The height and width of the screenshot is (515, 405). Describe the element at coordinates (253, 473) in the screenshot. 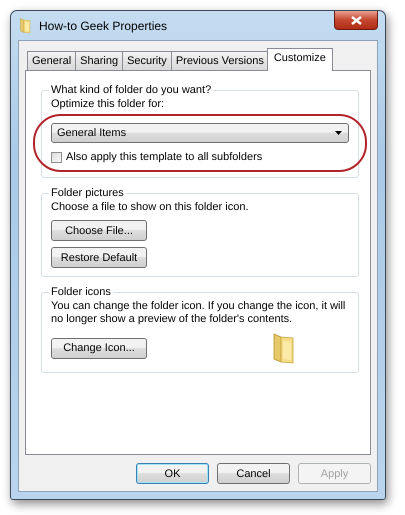

I see `dialog-button: Cancel` at that location.